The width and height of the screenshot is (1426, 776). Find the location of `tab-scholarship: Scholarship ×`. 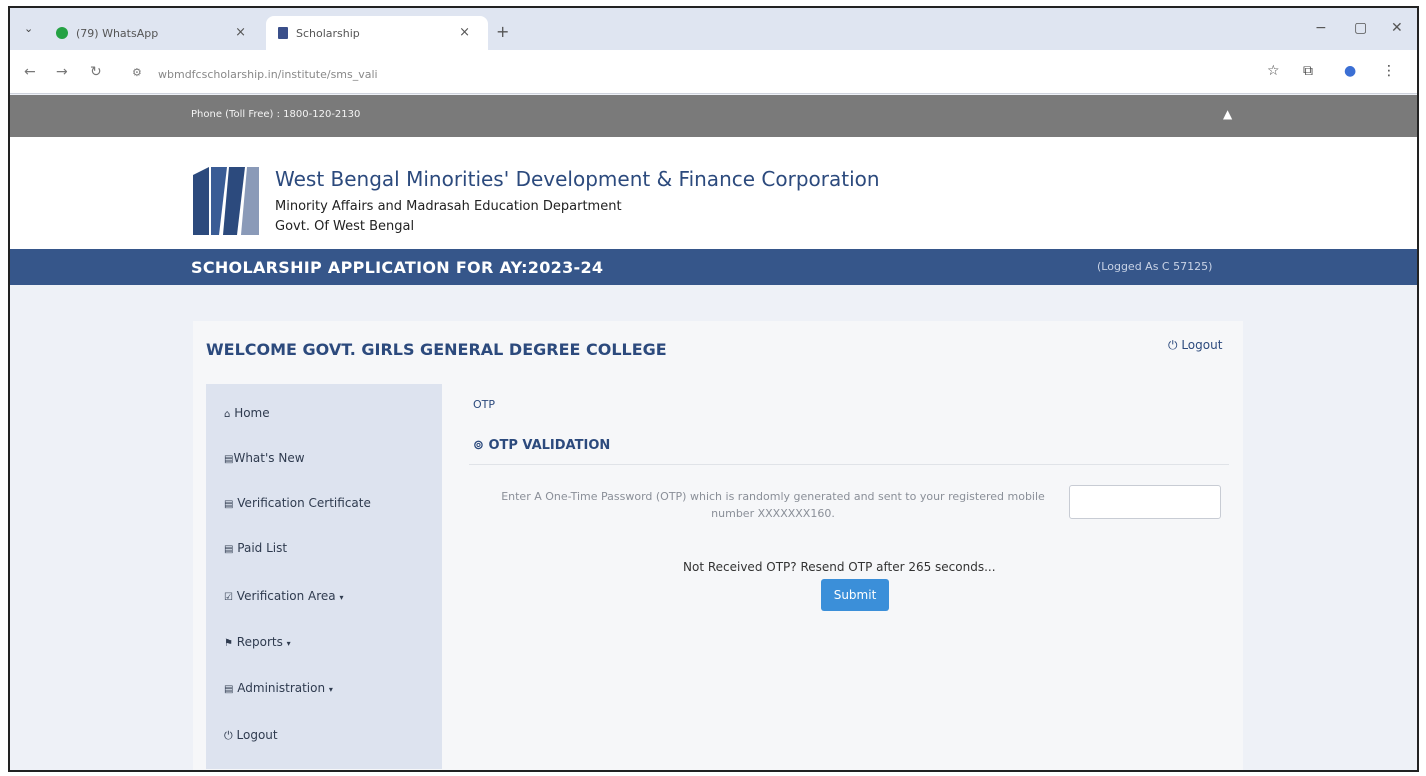

tab-scholarship: Scholarship × is located at coordinates (377, 33).